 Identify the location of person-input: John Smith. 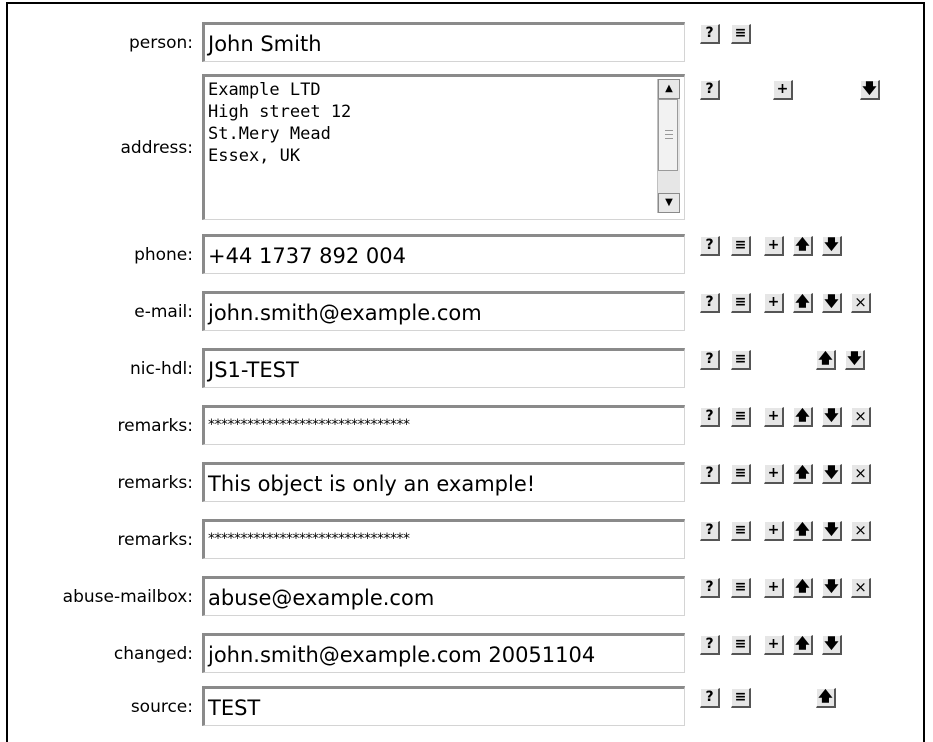
(443, 42).